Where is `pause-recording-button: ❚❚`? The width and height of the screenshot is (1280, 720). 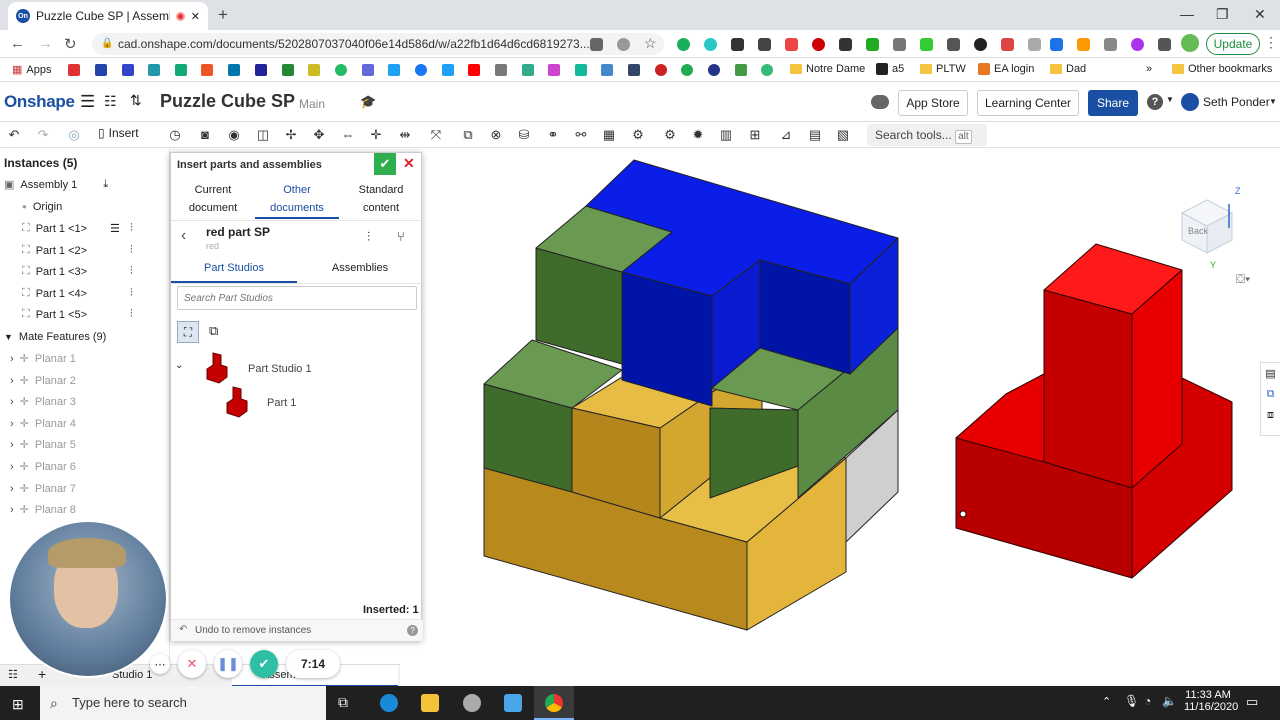 pause-recording-button: ❚❚ is located at coordinates (228, 664).